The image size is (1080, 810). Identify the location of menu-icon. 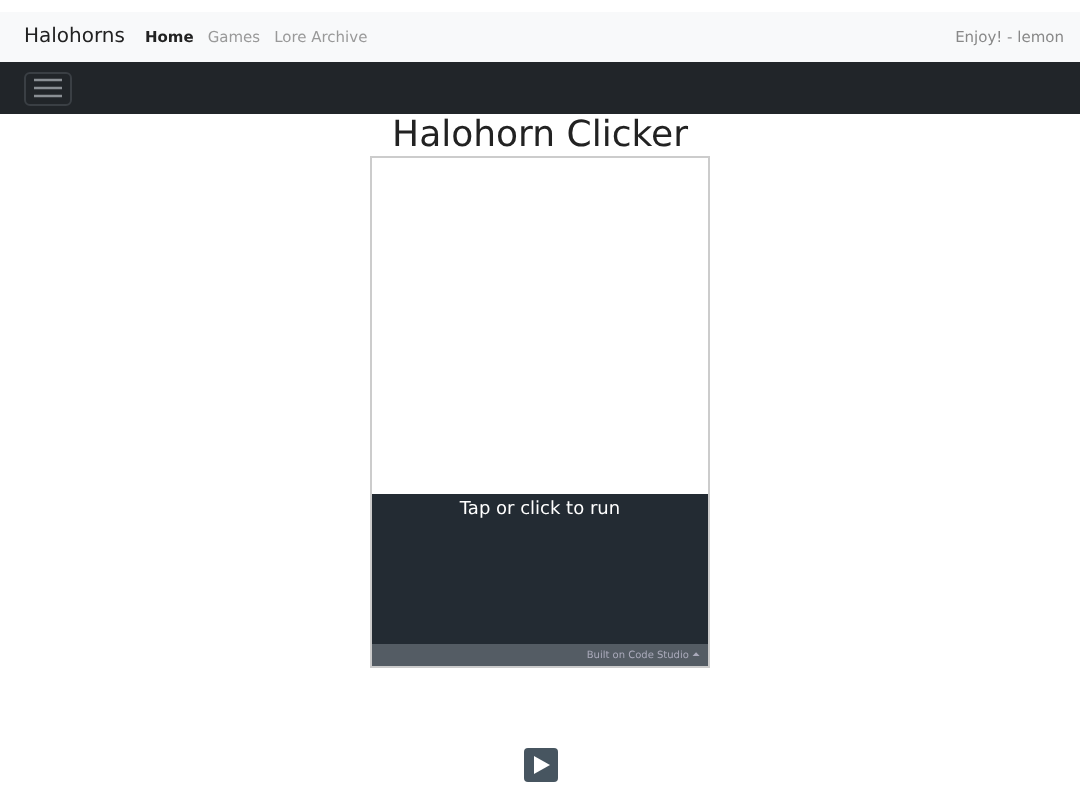
(48, 88).